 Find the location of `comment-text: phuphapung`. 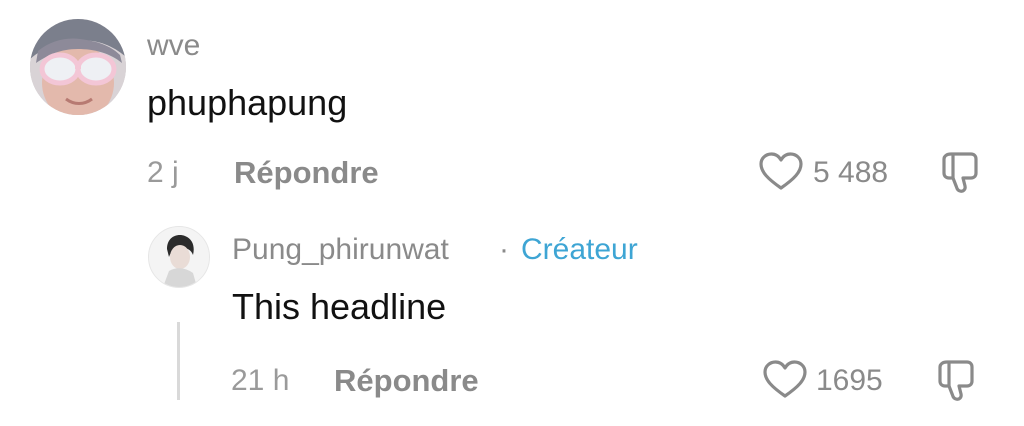

comment-text: phuphapung is located at coordinates (247, 102).